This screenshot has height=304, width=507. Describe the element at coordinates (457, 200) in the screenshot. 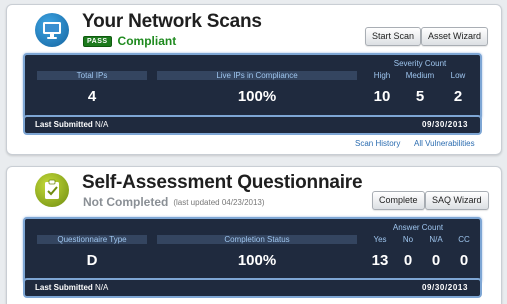

I see `saq-wizard-button: SAQ Wizard` at that location.